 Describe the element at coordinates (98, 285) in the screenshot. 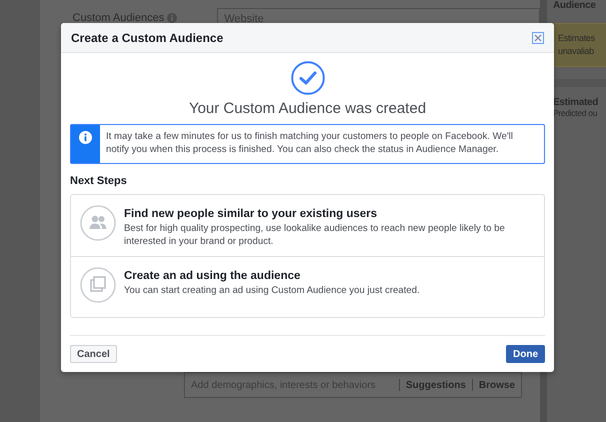

I see `stacked-squares-icon` at that location.